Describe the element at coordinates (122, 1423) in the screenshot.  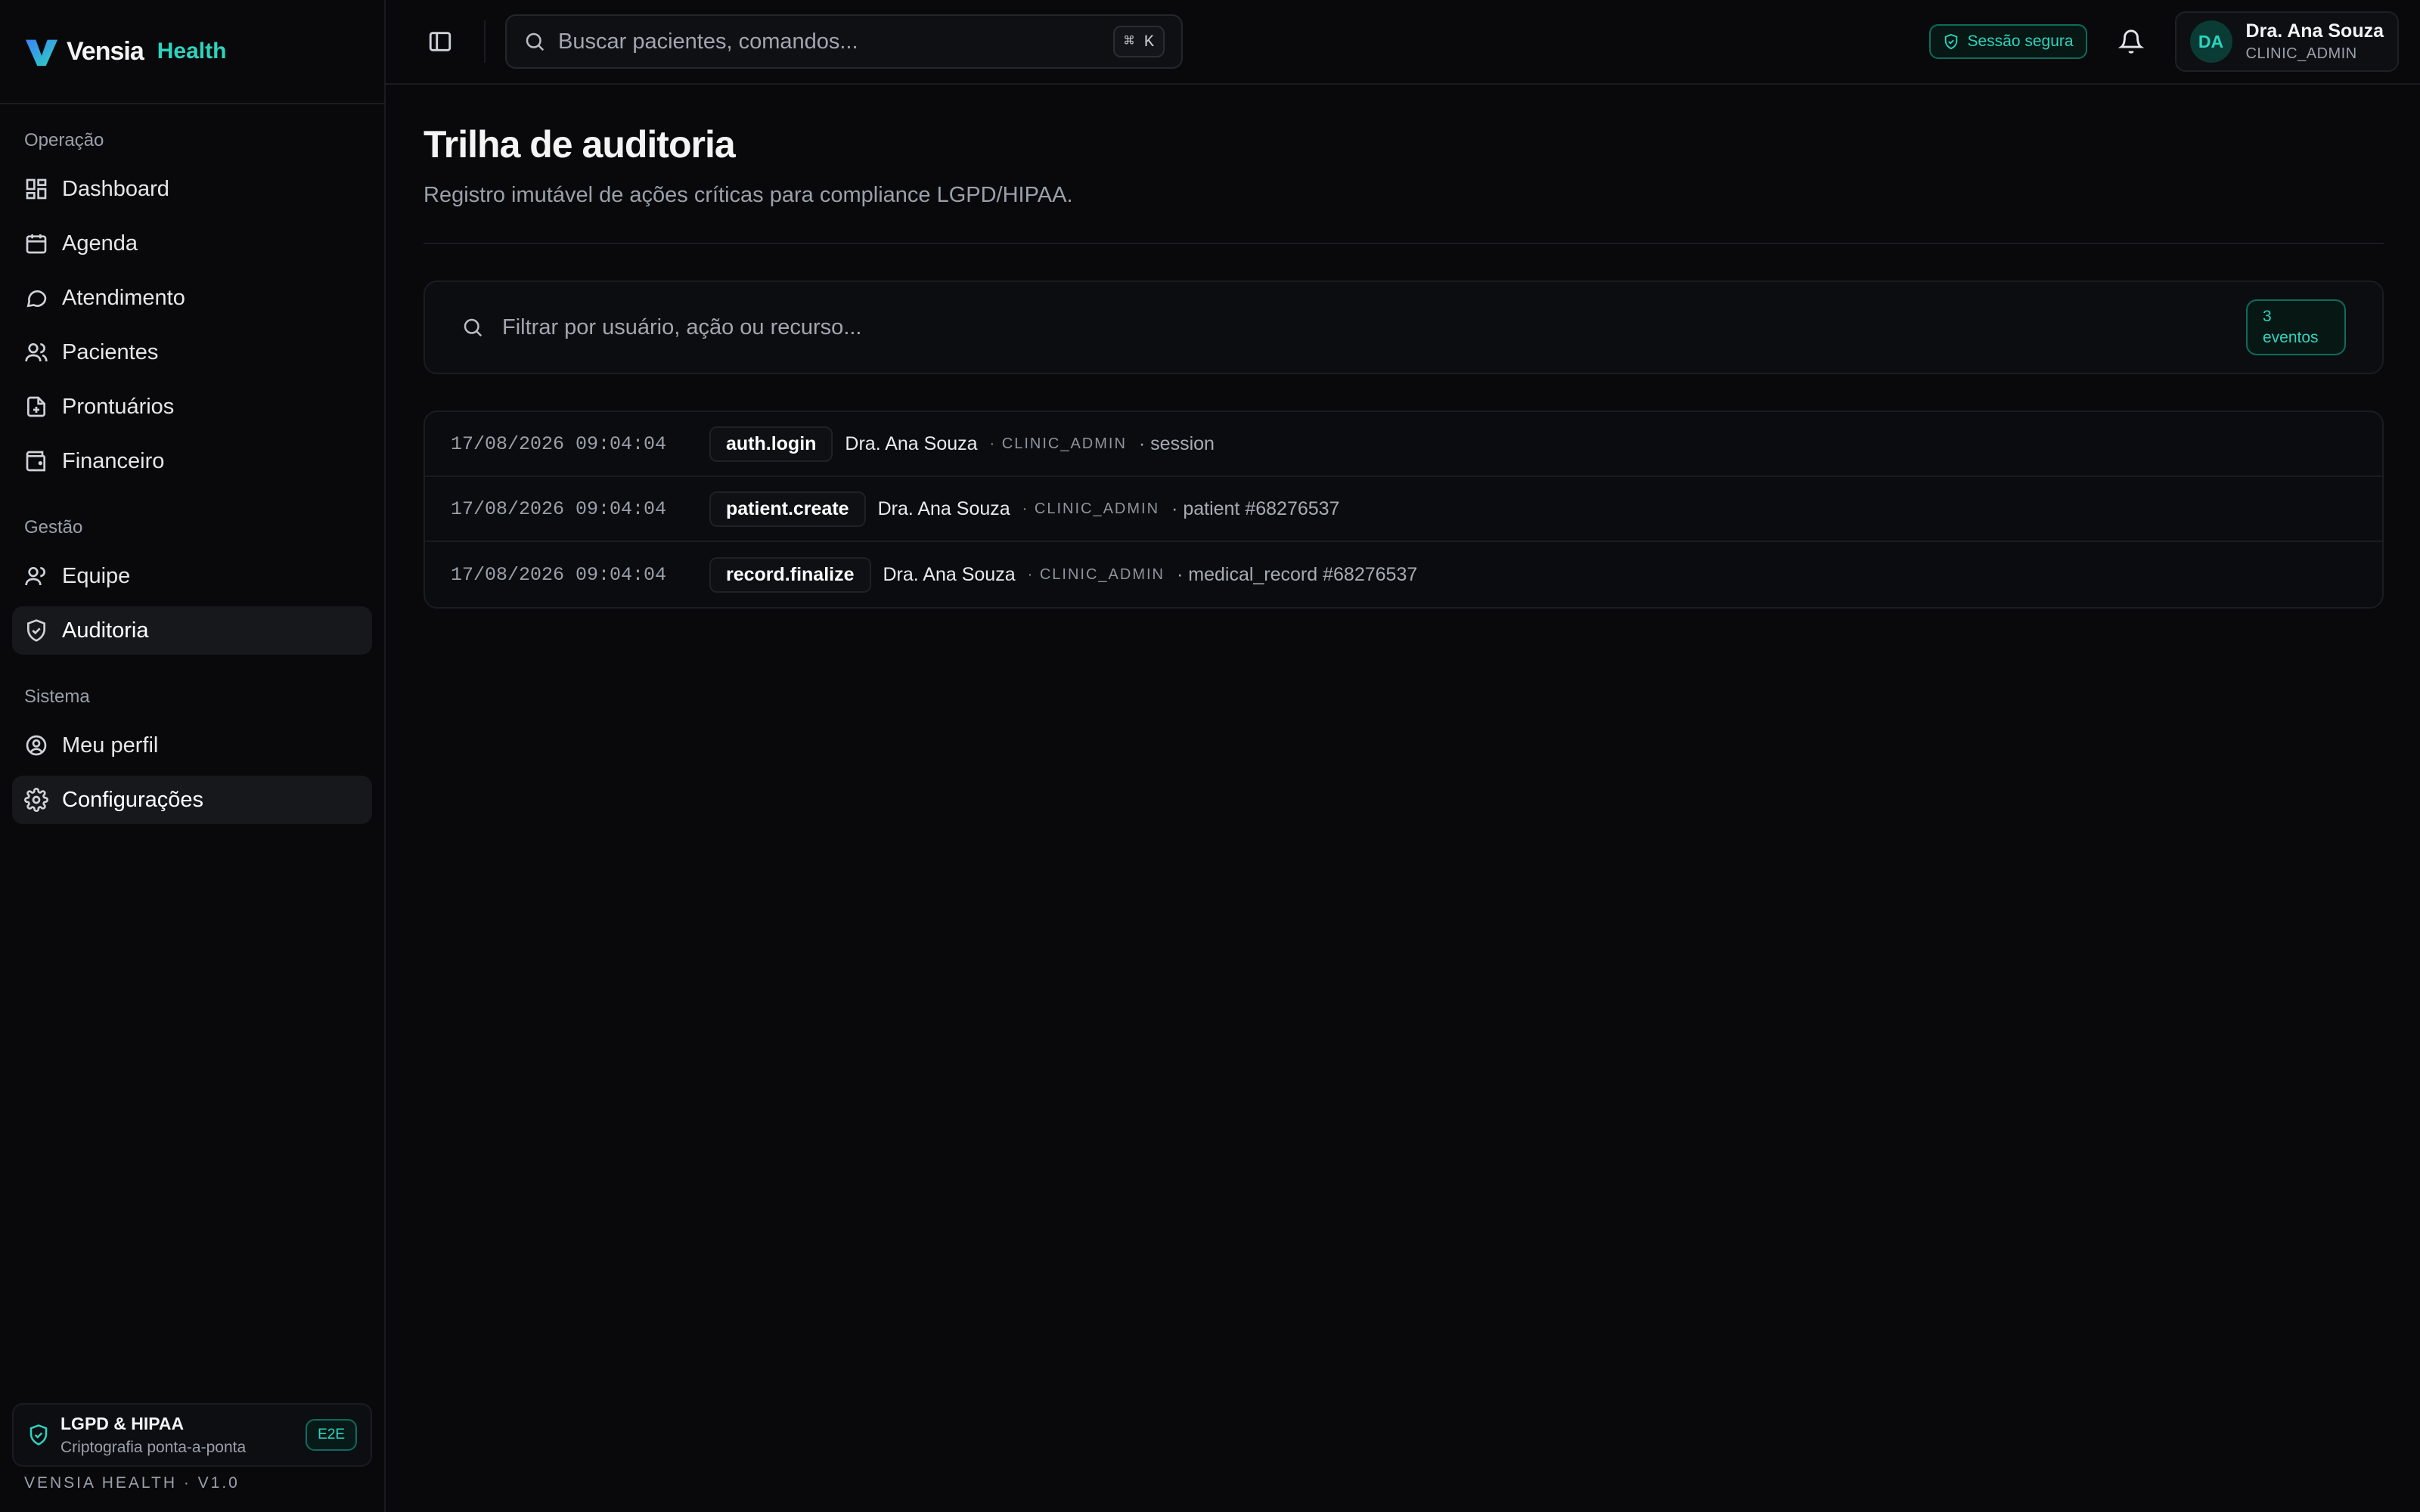
I see `compliance-title: LGPD & HIPAA` at that location.